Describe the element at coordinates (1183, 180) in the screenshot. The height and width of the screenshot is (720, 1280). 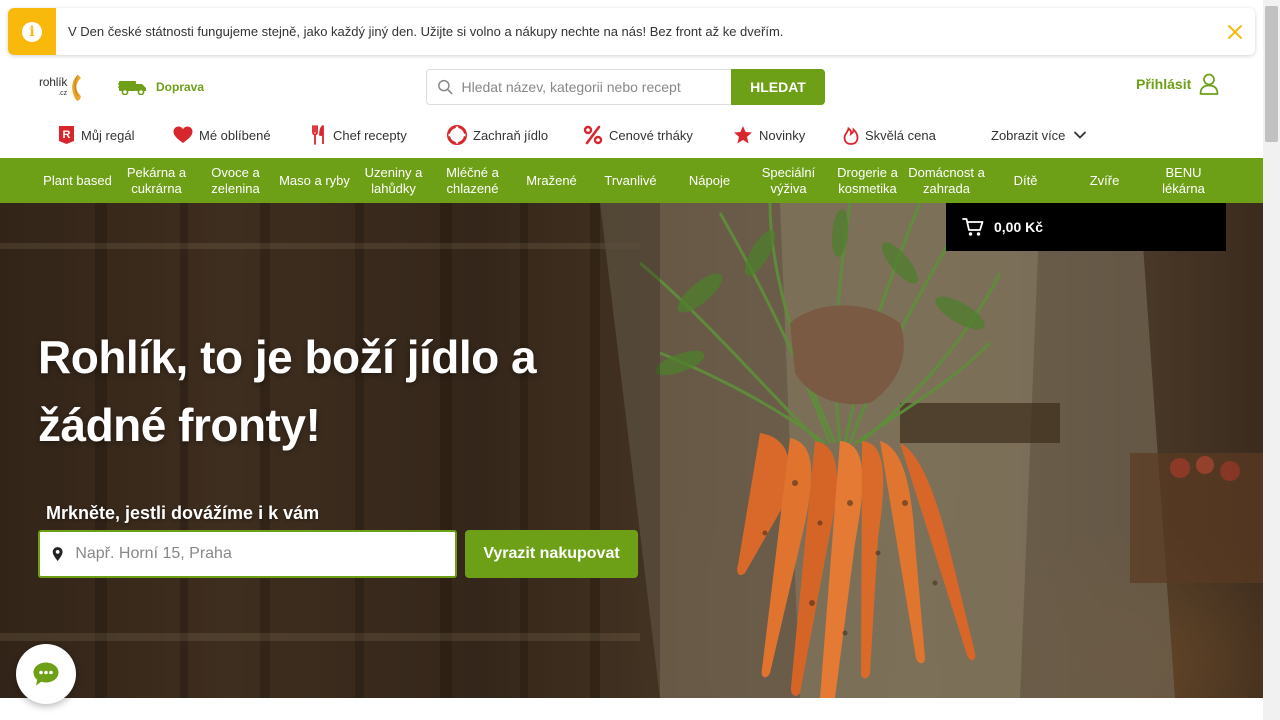
I see `category-pharmacy: BENU lékárna` at that location.